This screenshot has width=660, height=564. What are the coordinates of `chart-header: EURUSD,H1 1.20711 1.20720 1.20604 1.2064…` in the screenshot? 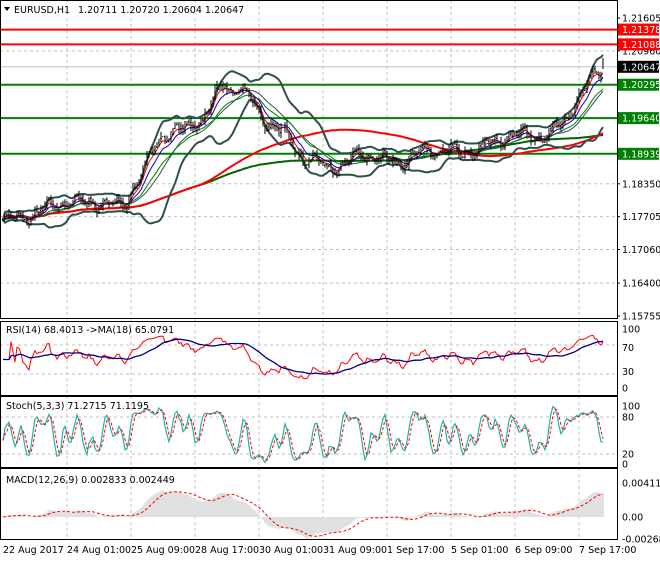 It's located at (124, 10).